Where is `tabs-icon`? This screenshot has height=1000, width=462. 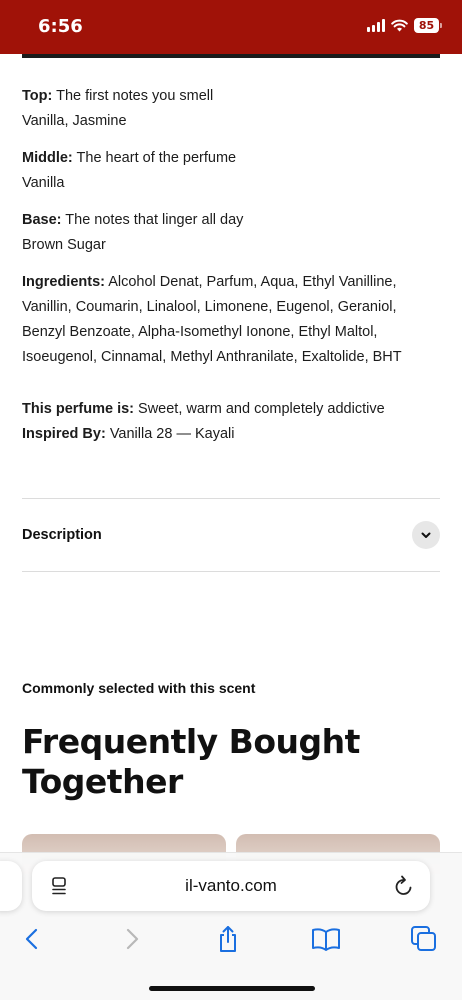 tabs-icon is located at coordinates (424, 939).